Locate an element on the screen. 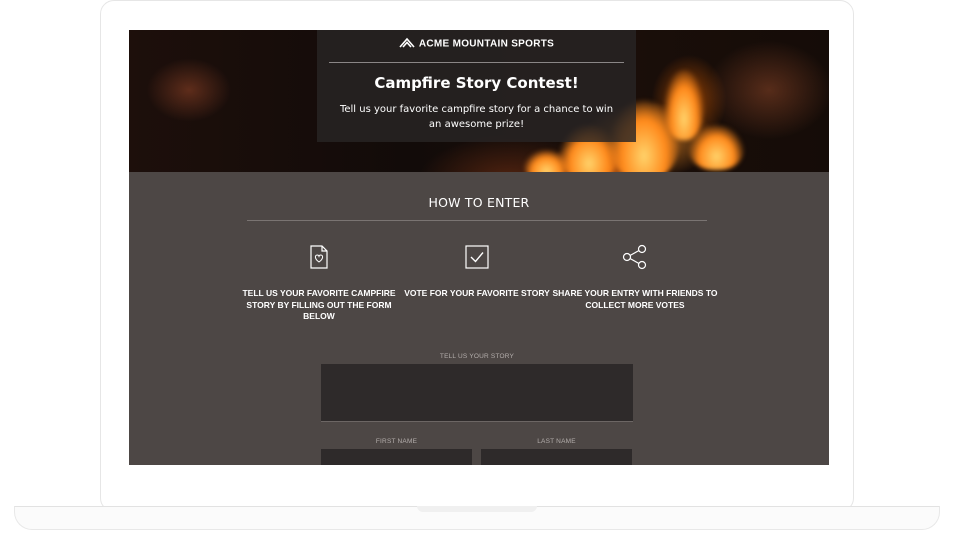  hero-divider is located at coordinates (476, 62).